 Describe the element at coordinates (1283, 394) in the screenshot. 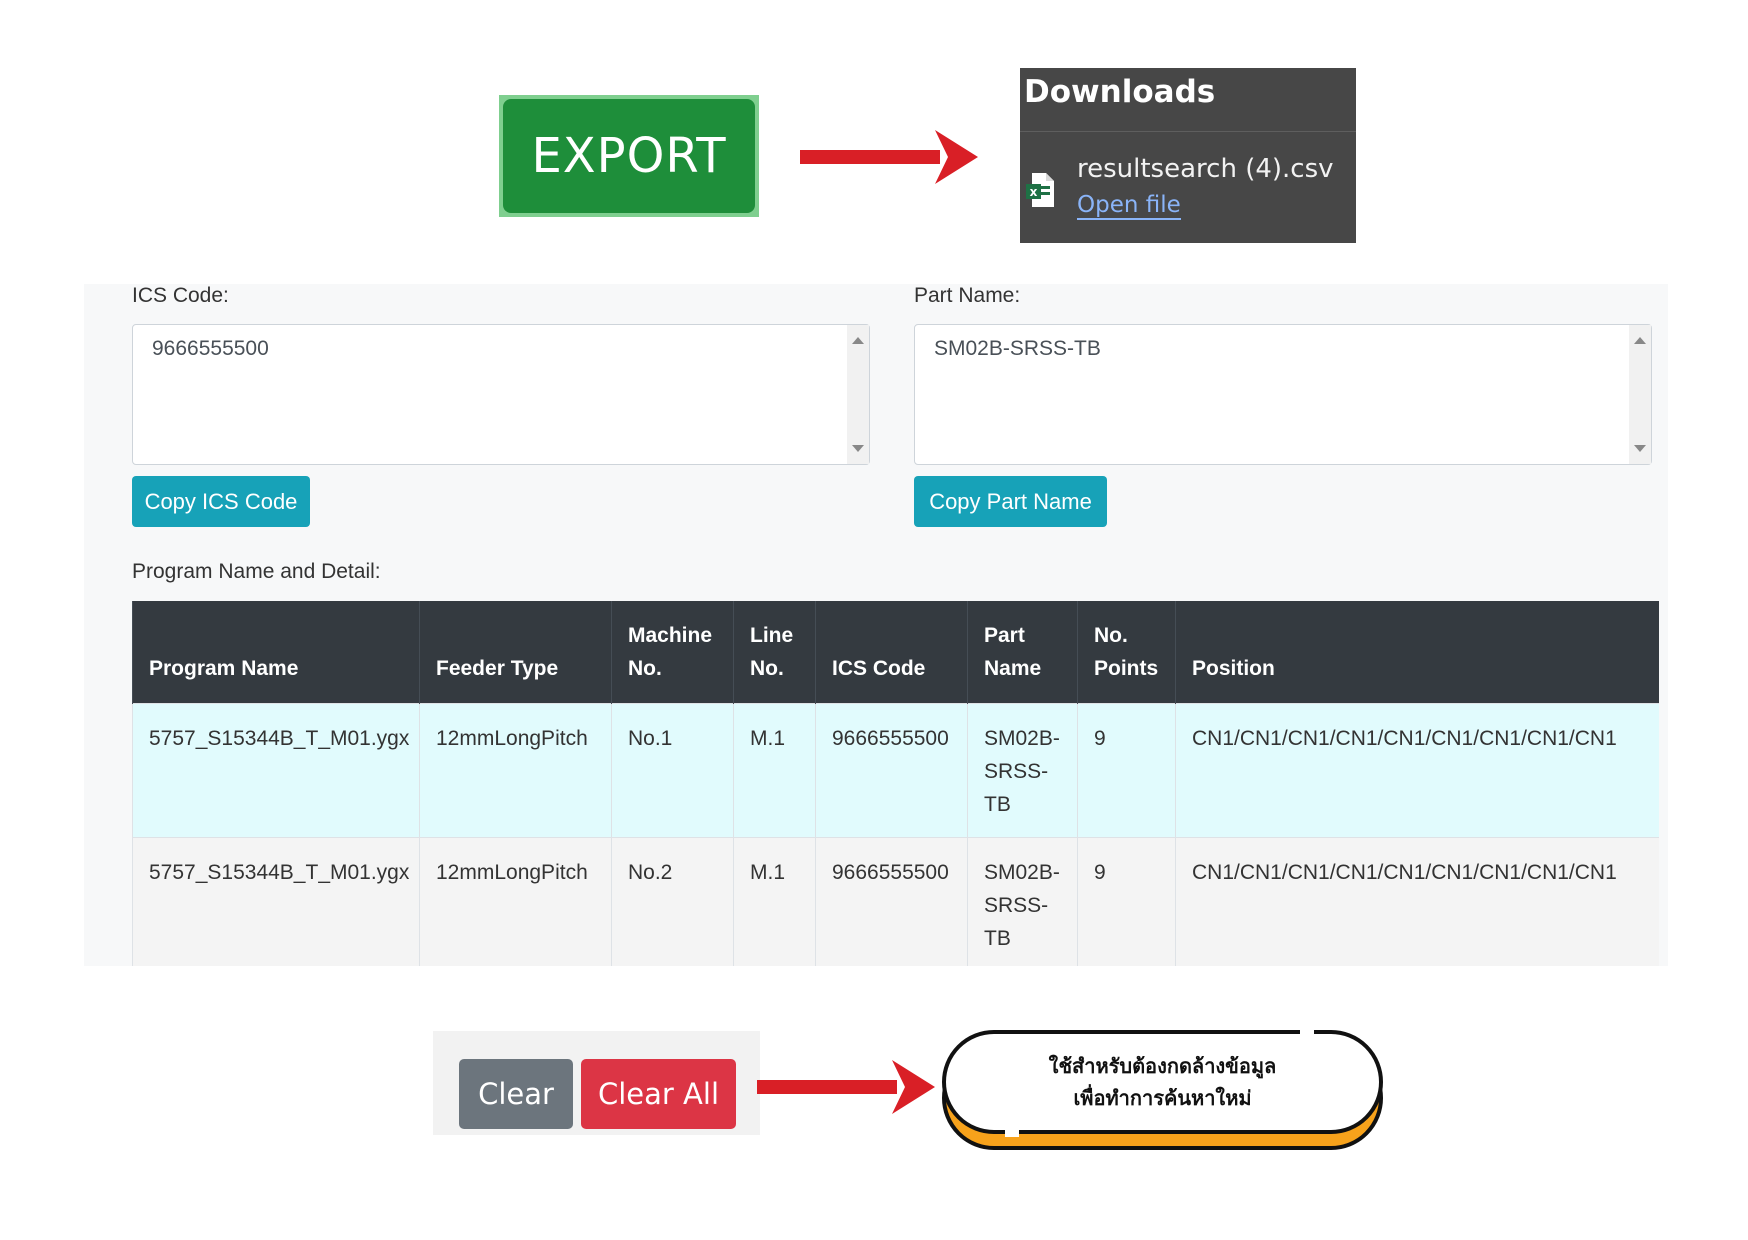

I see `part-name-textarea: SM02B-SRSS-TB` at that location.